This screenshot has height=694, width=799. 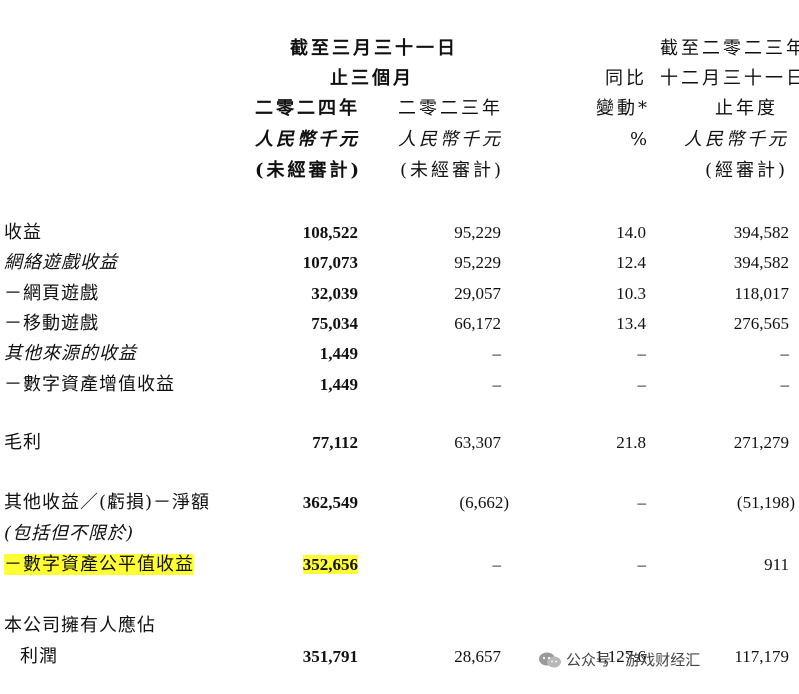 I want to click on row-value-2024: 107,073, so click(x=330, y=262).